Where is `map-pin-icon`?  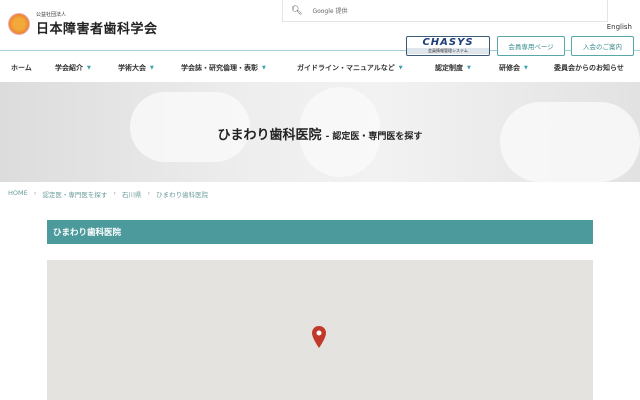
map-pin-icon is located at coordinates (319, 337).